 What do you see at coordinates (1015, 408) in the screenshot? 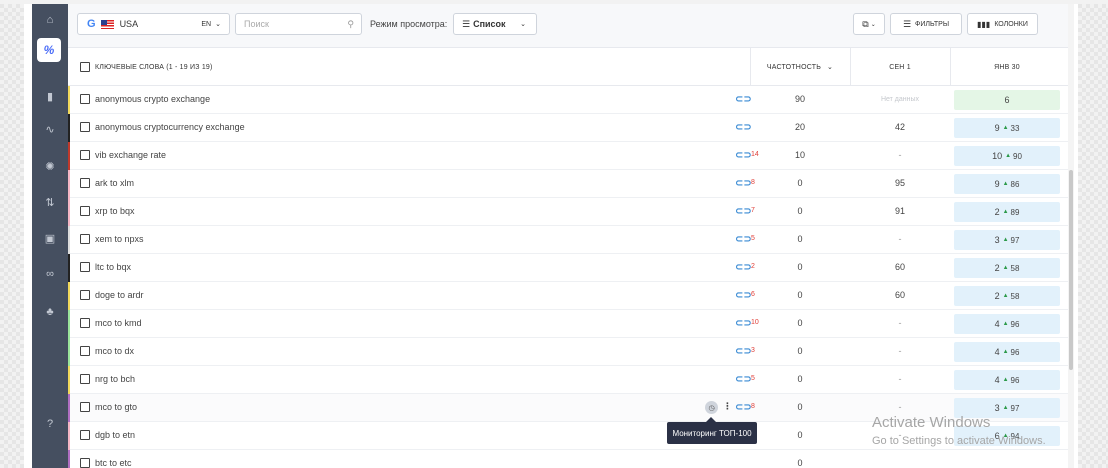
I see `position-delta: 97` at bounding box center [1015, 408].